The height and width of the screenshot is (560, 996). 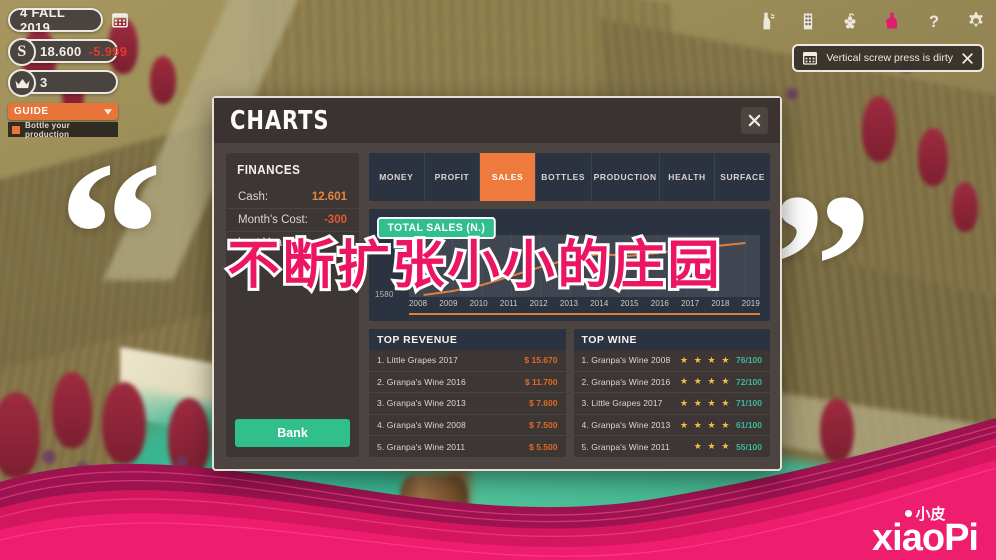 I want to click on table-row: 4. Granpa's Wine 2013 ★ ★ ★ ★ 61/100, so click(x=671, y=426).